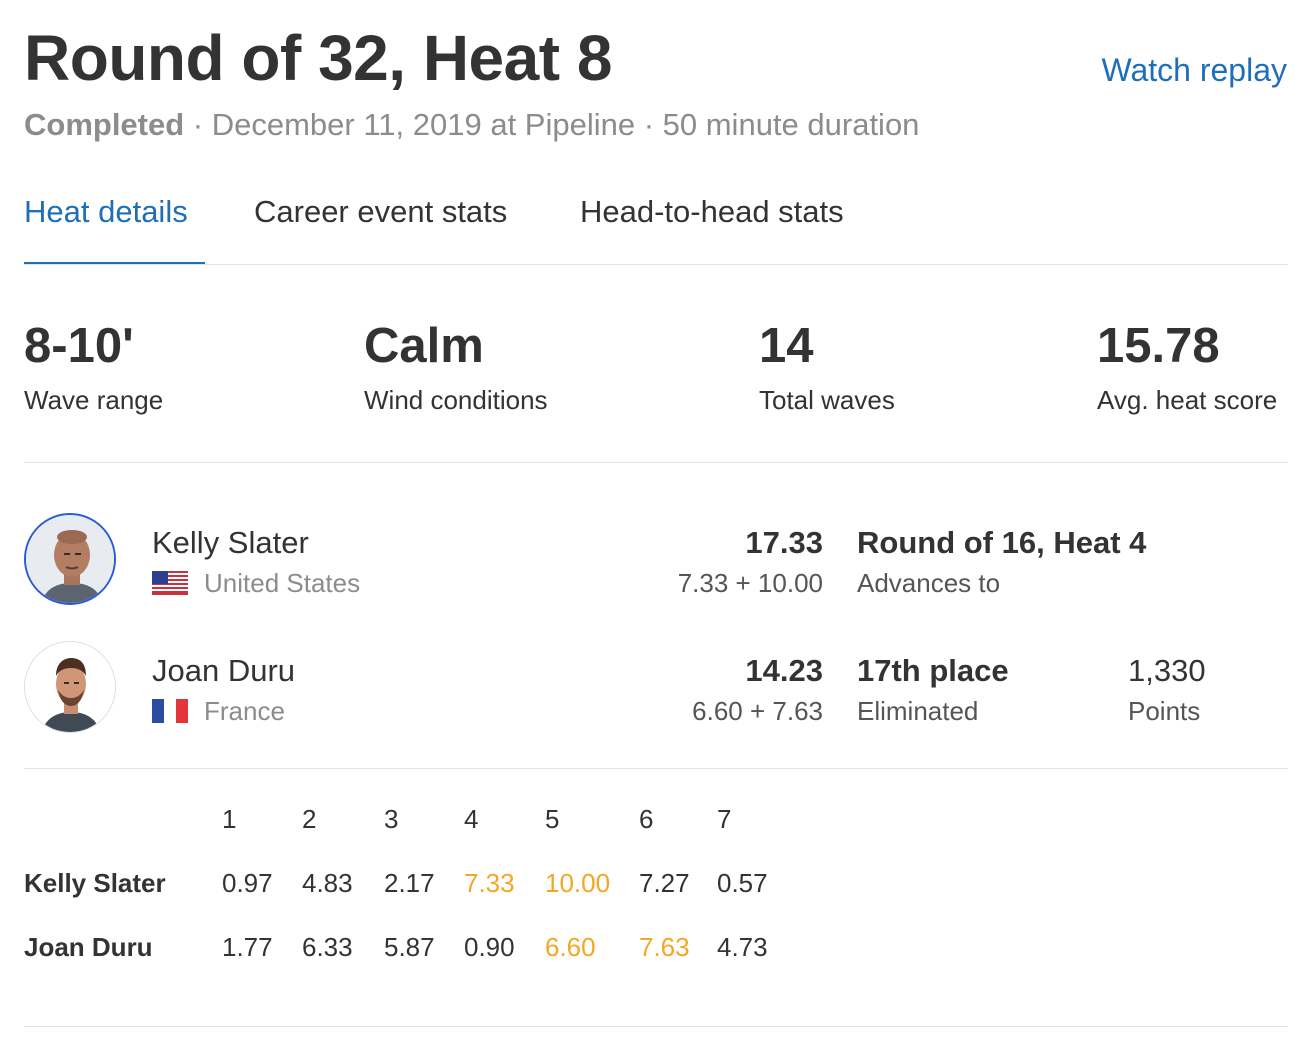  What do you see at coordinates (827, 400) in the screenshot?
I see `stat-label: Total waves` at bounding box center [827, 400].